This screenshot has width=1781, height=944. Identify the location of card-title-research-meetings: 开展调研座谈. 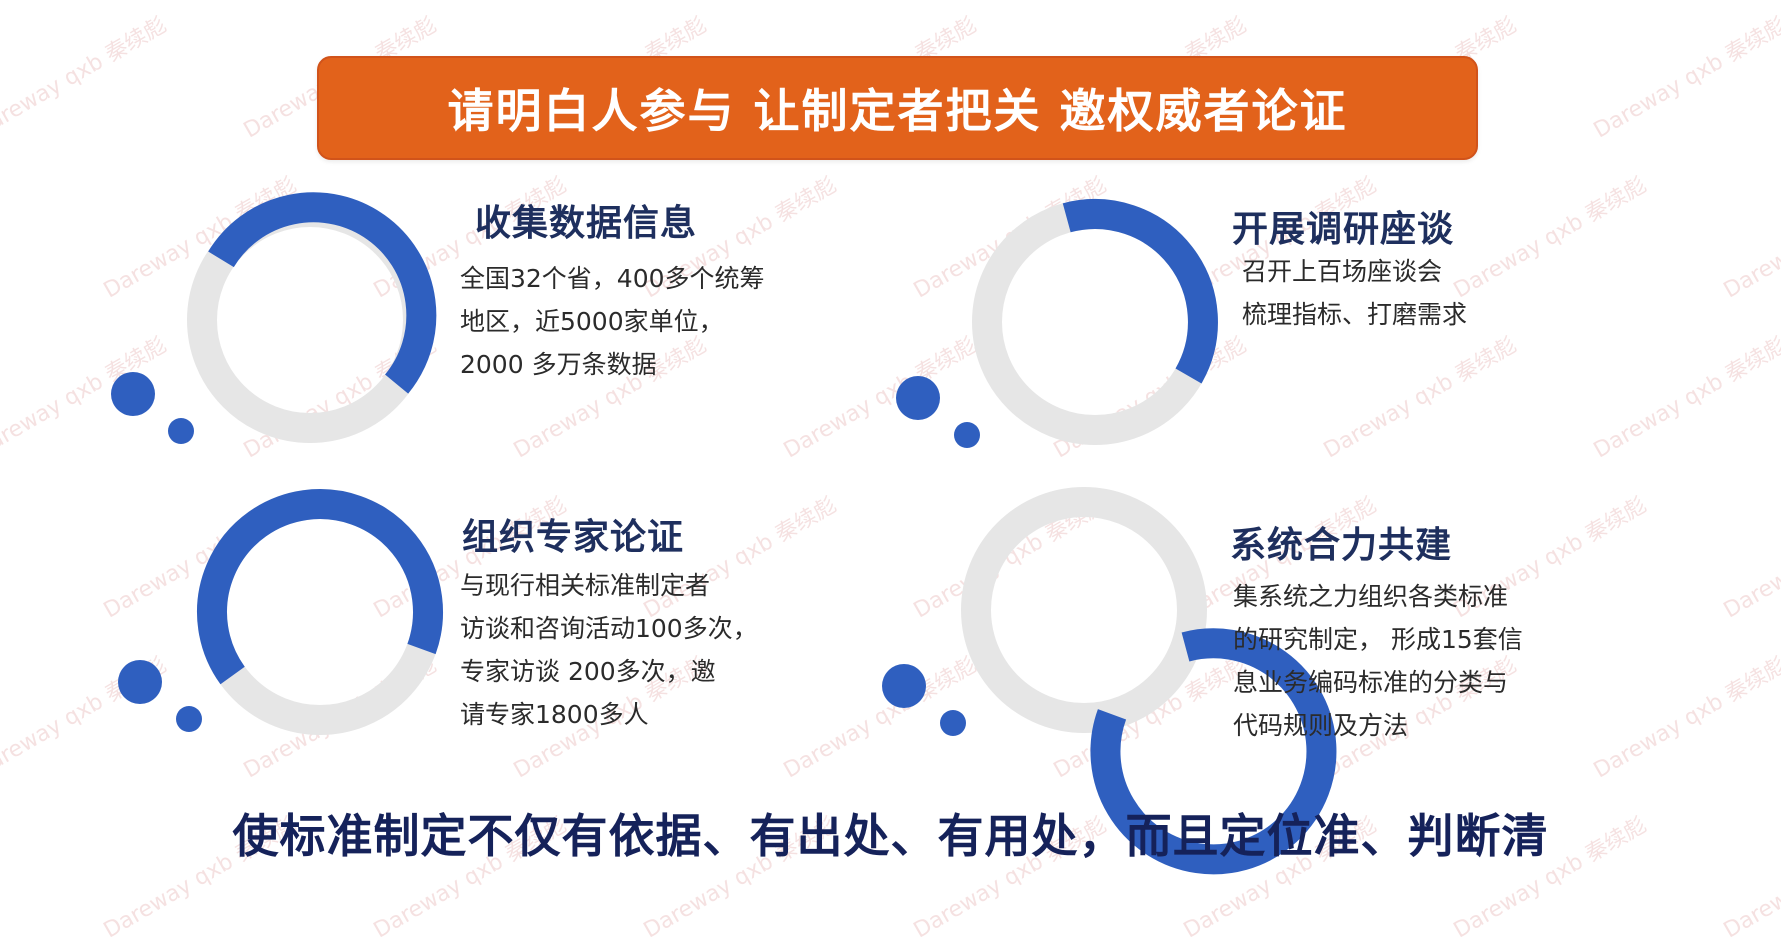
(1343, 229).